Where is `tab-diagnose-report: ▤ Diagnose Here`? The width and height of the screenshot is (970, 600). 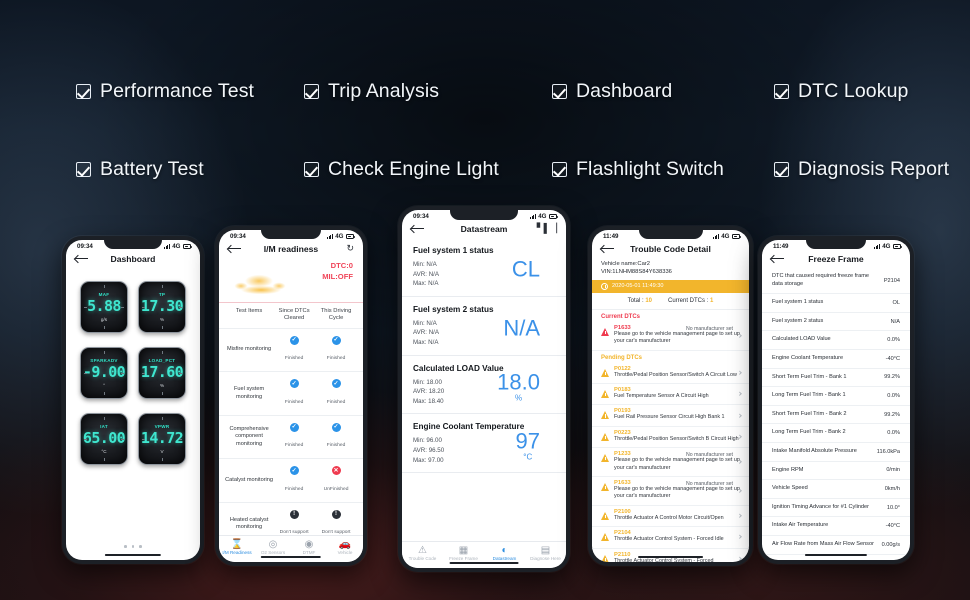 tab-diagnose-report: ▤ Diagnose Here is located at coordinates (545, 553).